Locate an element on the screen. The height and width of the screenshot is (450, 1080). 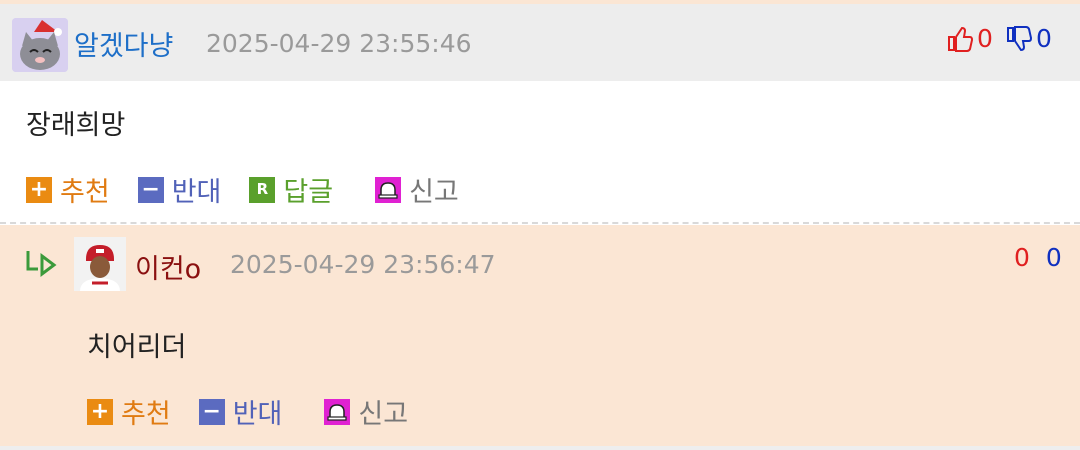
downvote-count-group: 0 is located at coordinates (1029, 38).